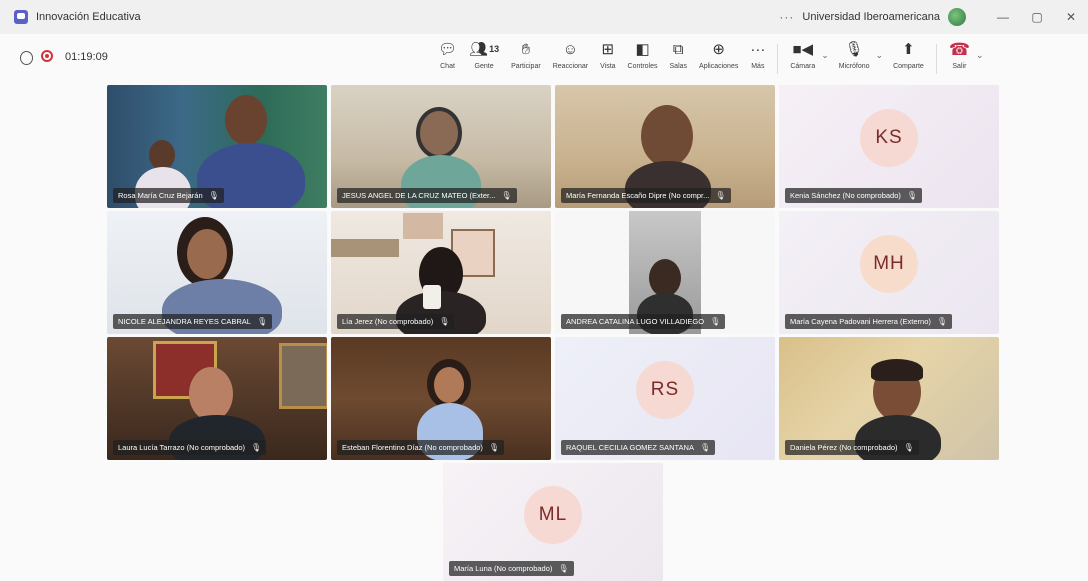  Describe the element at coordinates (526, 49) in the screenshot. I see `hand-icon: ✋︎` at that location.